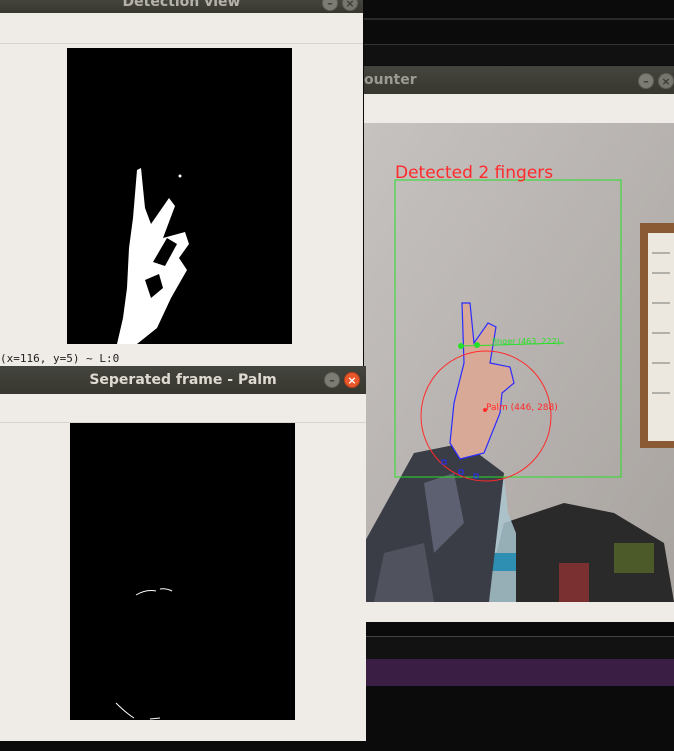 Image resolution: width=674 pixels, height=751 pixels. I want to click on detected-fingers-text: Detected 2 fingers, so click(474, 173).